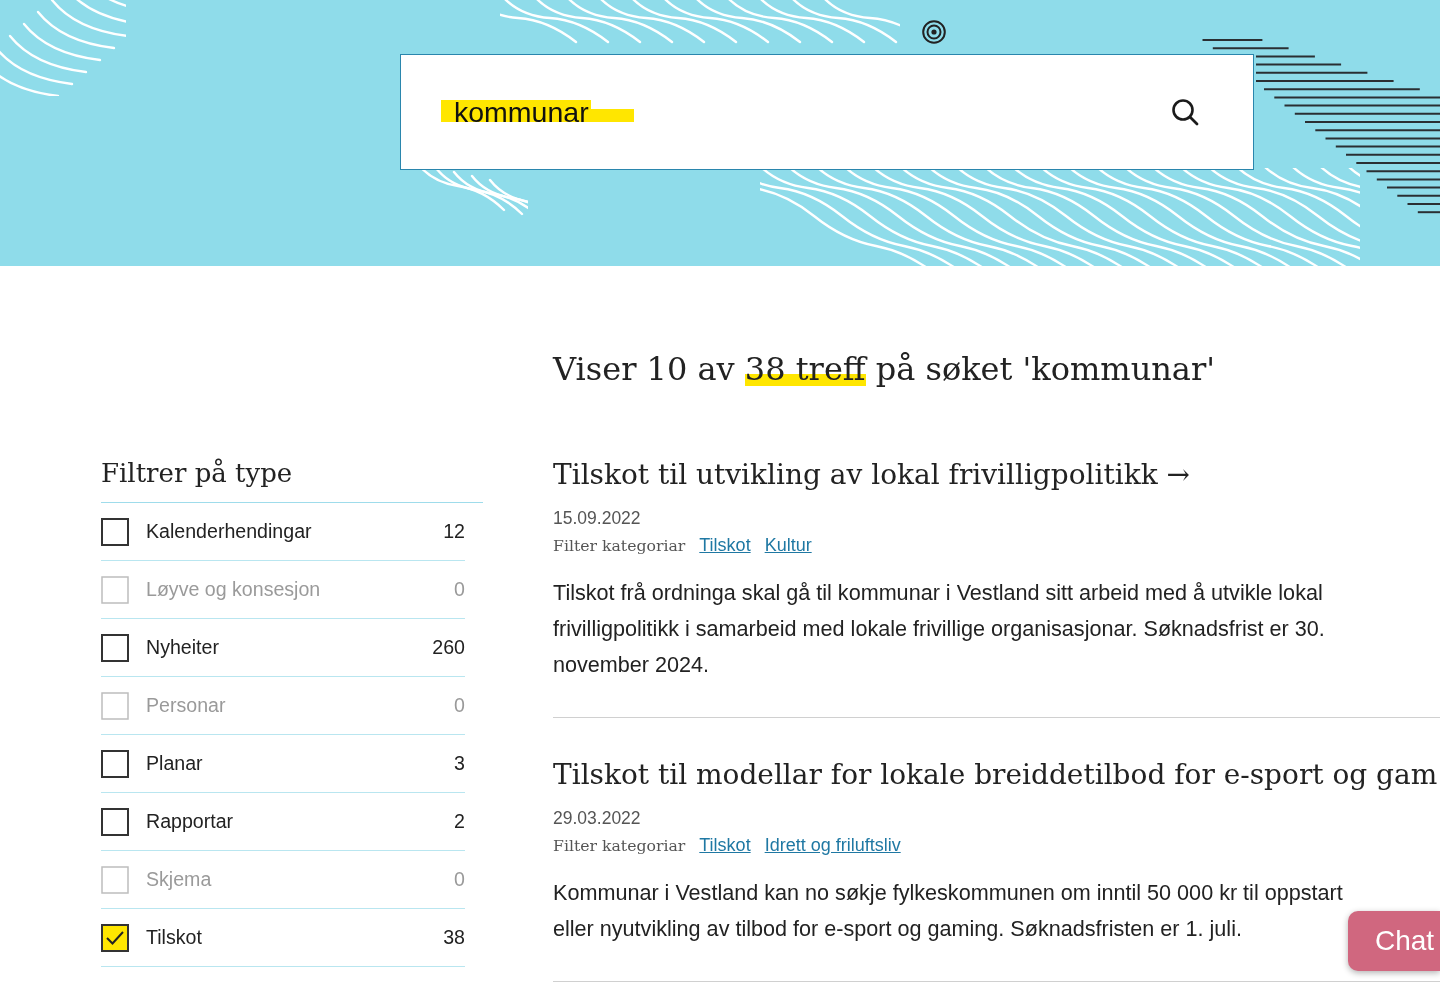 Image resolution: width=1440 pixels, height=997 pixels. I want to click on chat-button: Chat, so click(1394, 941).